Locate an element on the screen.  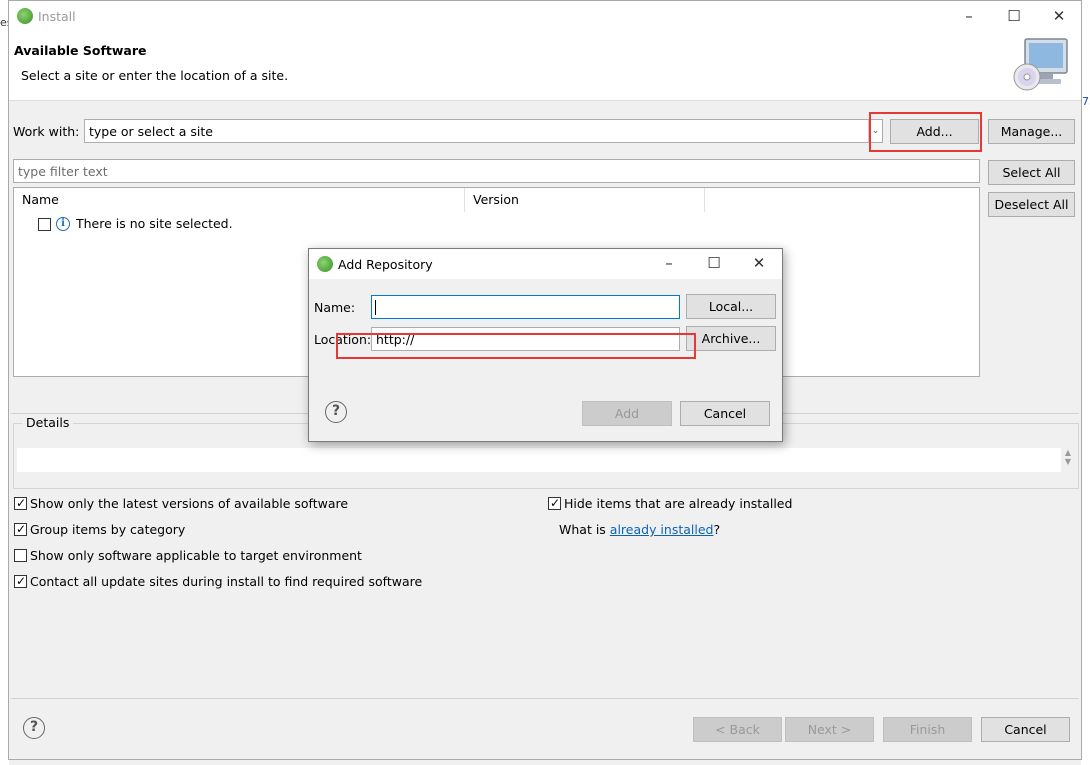
what-is-prefix: What is is located at coordinates (584, 529).